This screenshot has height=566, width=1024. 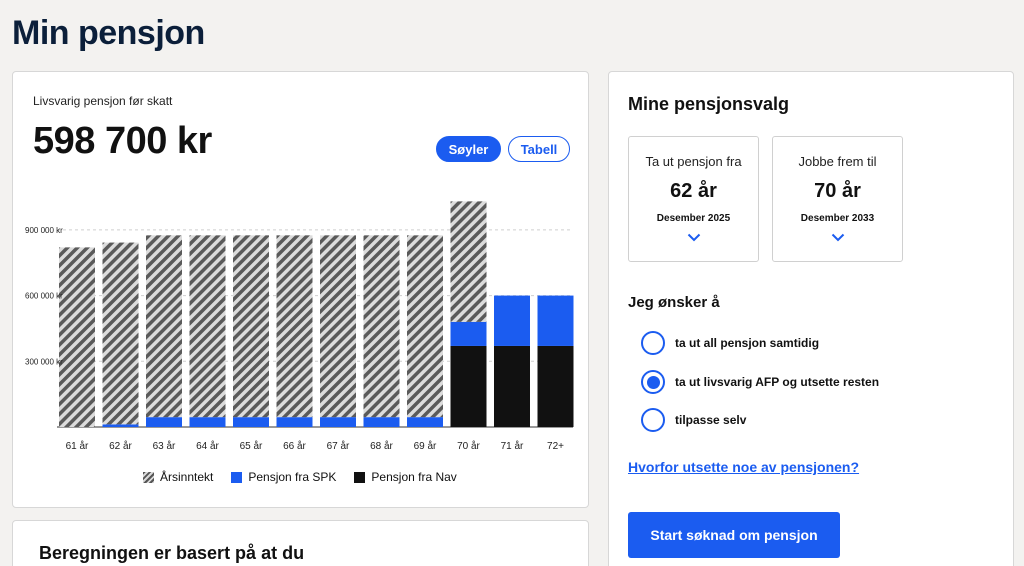 What do you see at coordinates (108, 33) in the screenshot?
I see `page-title: Min pensjon` at bounding box center [108, 33].